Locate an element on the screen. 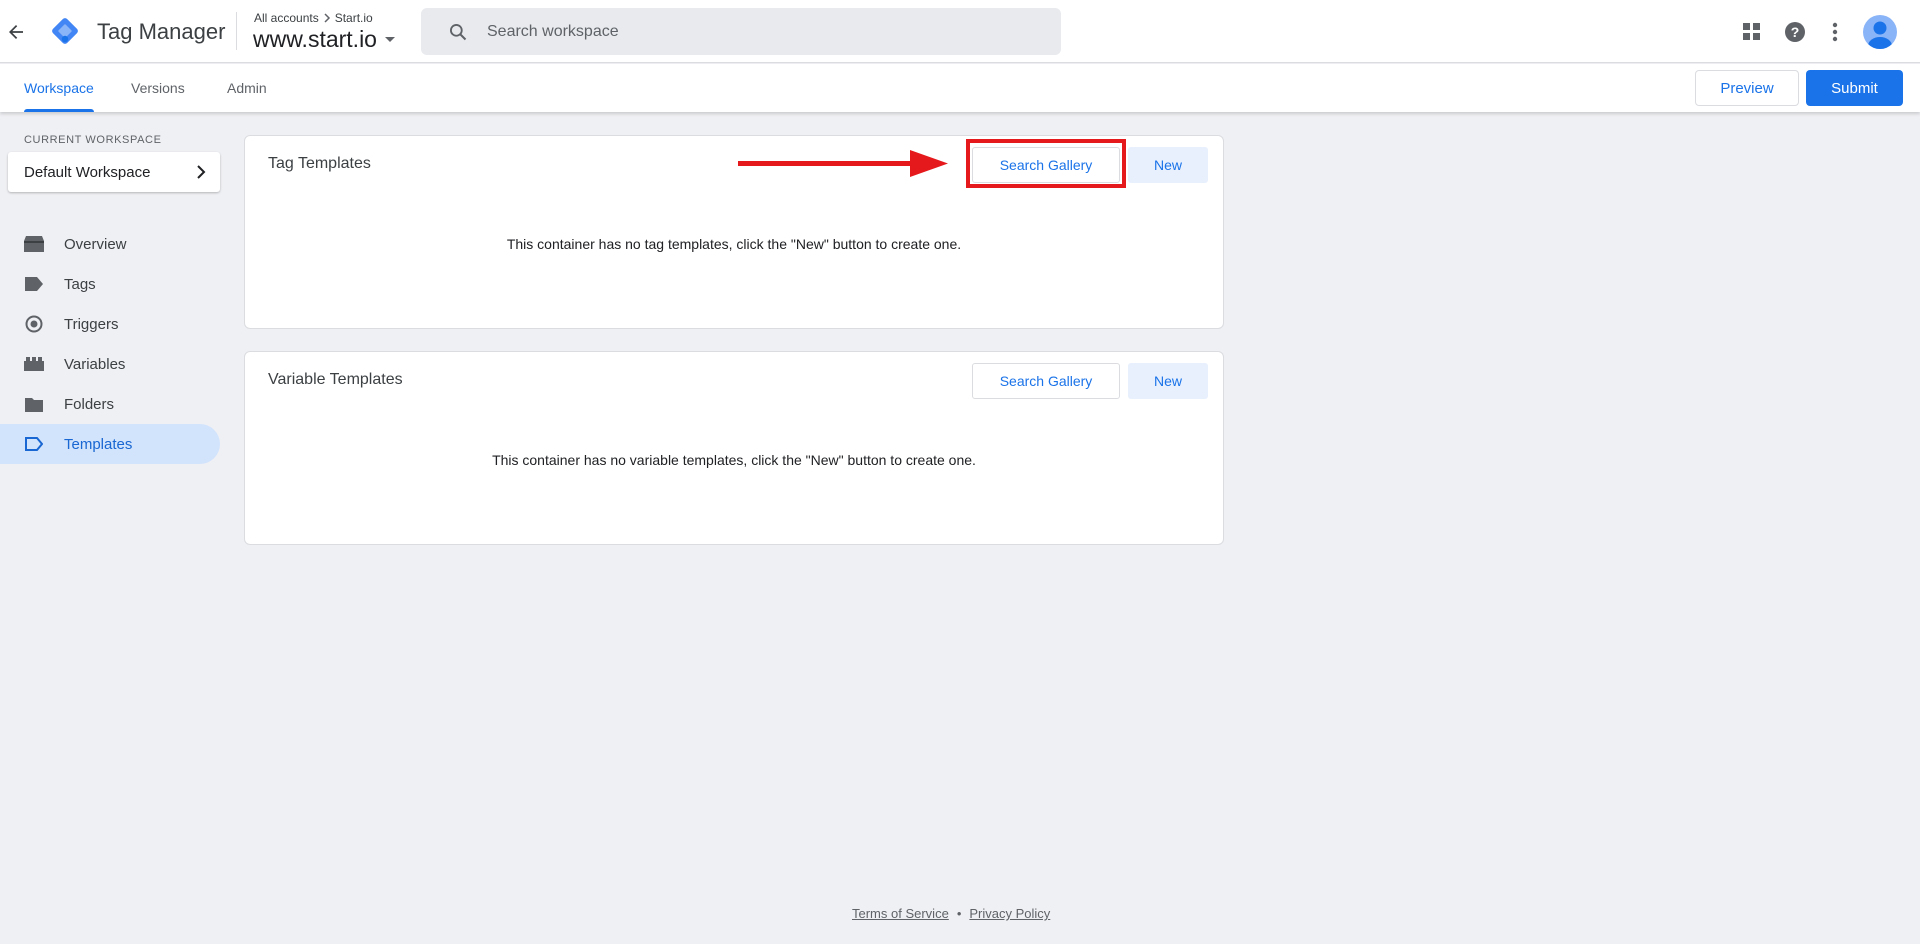 Image resolution: width=1920 pixels, height=944 pixels. account-breadcrumb: All accounts Start.io is located at coordinates (313, 18).